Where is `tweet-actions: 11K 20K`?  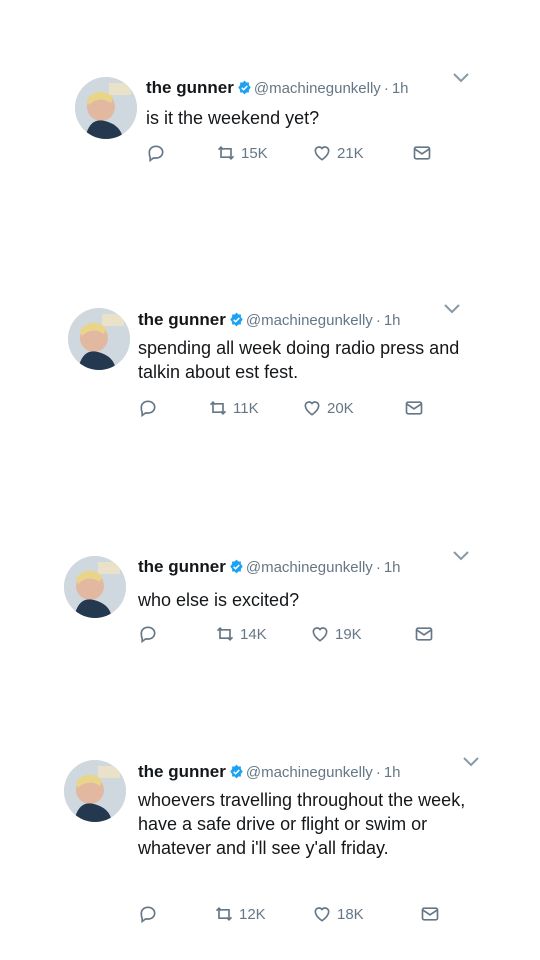 tweet-actions: 11K 20K is located at coordinates (288, 408).